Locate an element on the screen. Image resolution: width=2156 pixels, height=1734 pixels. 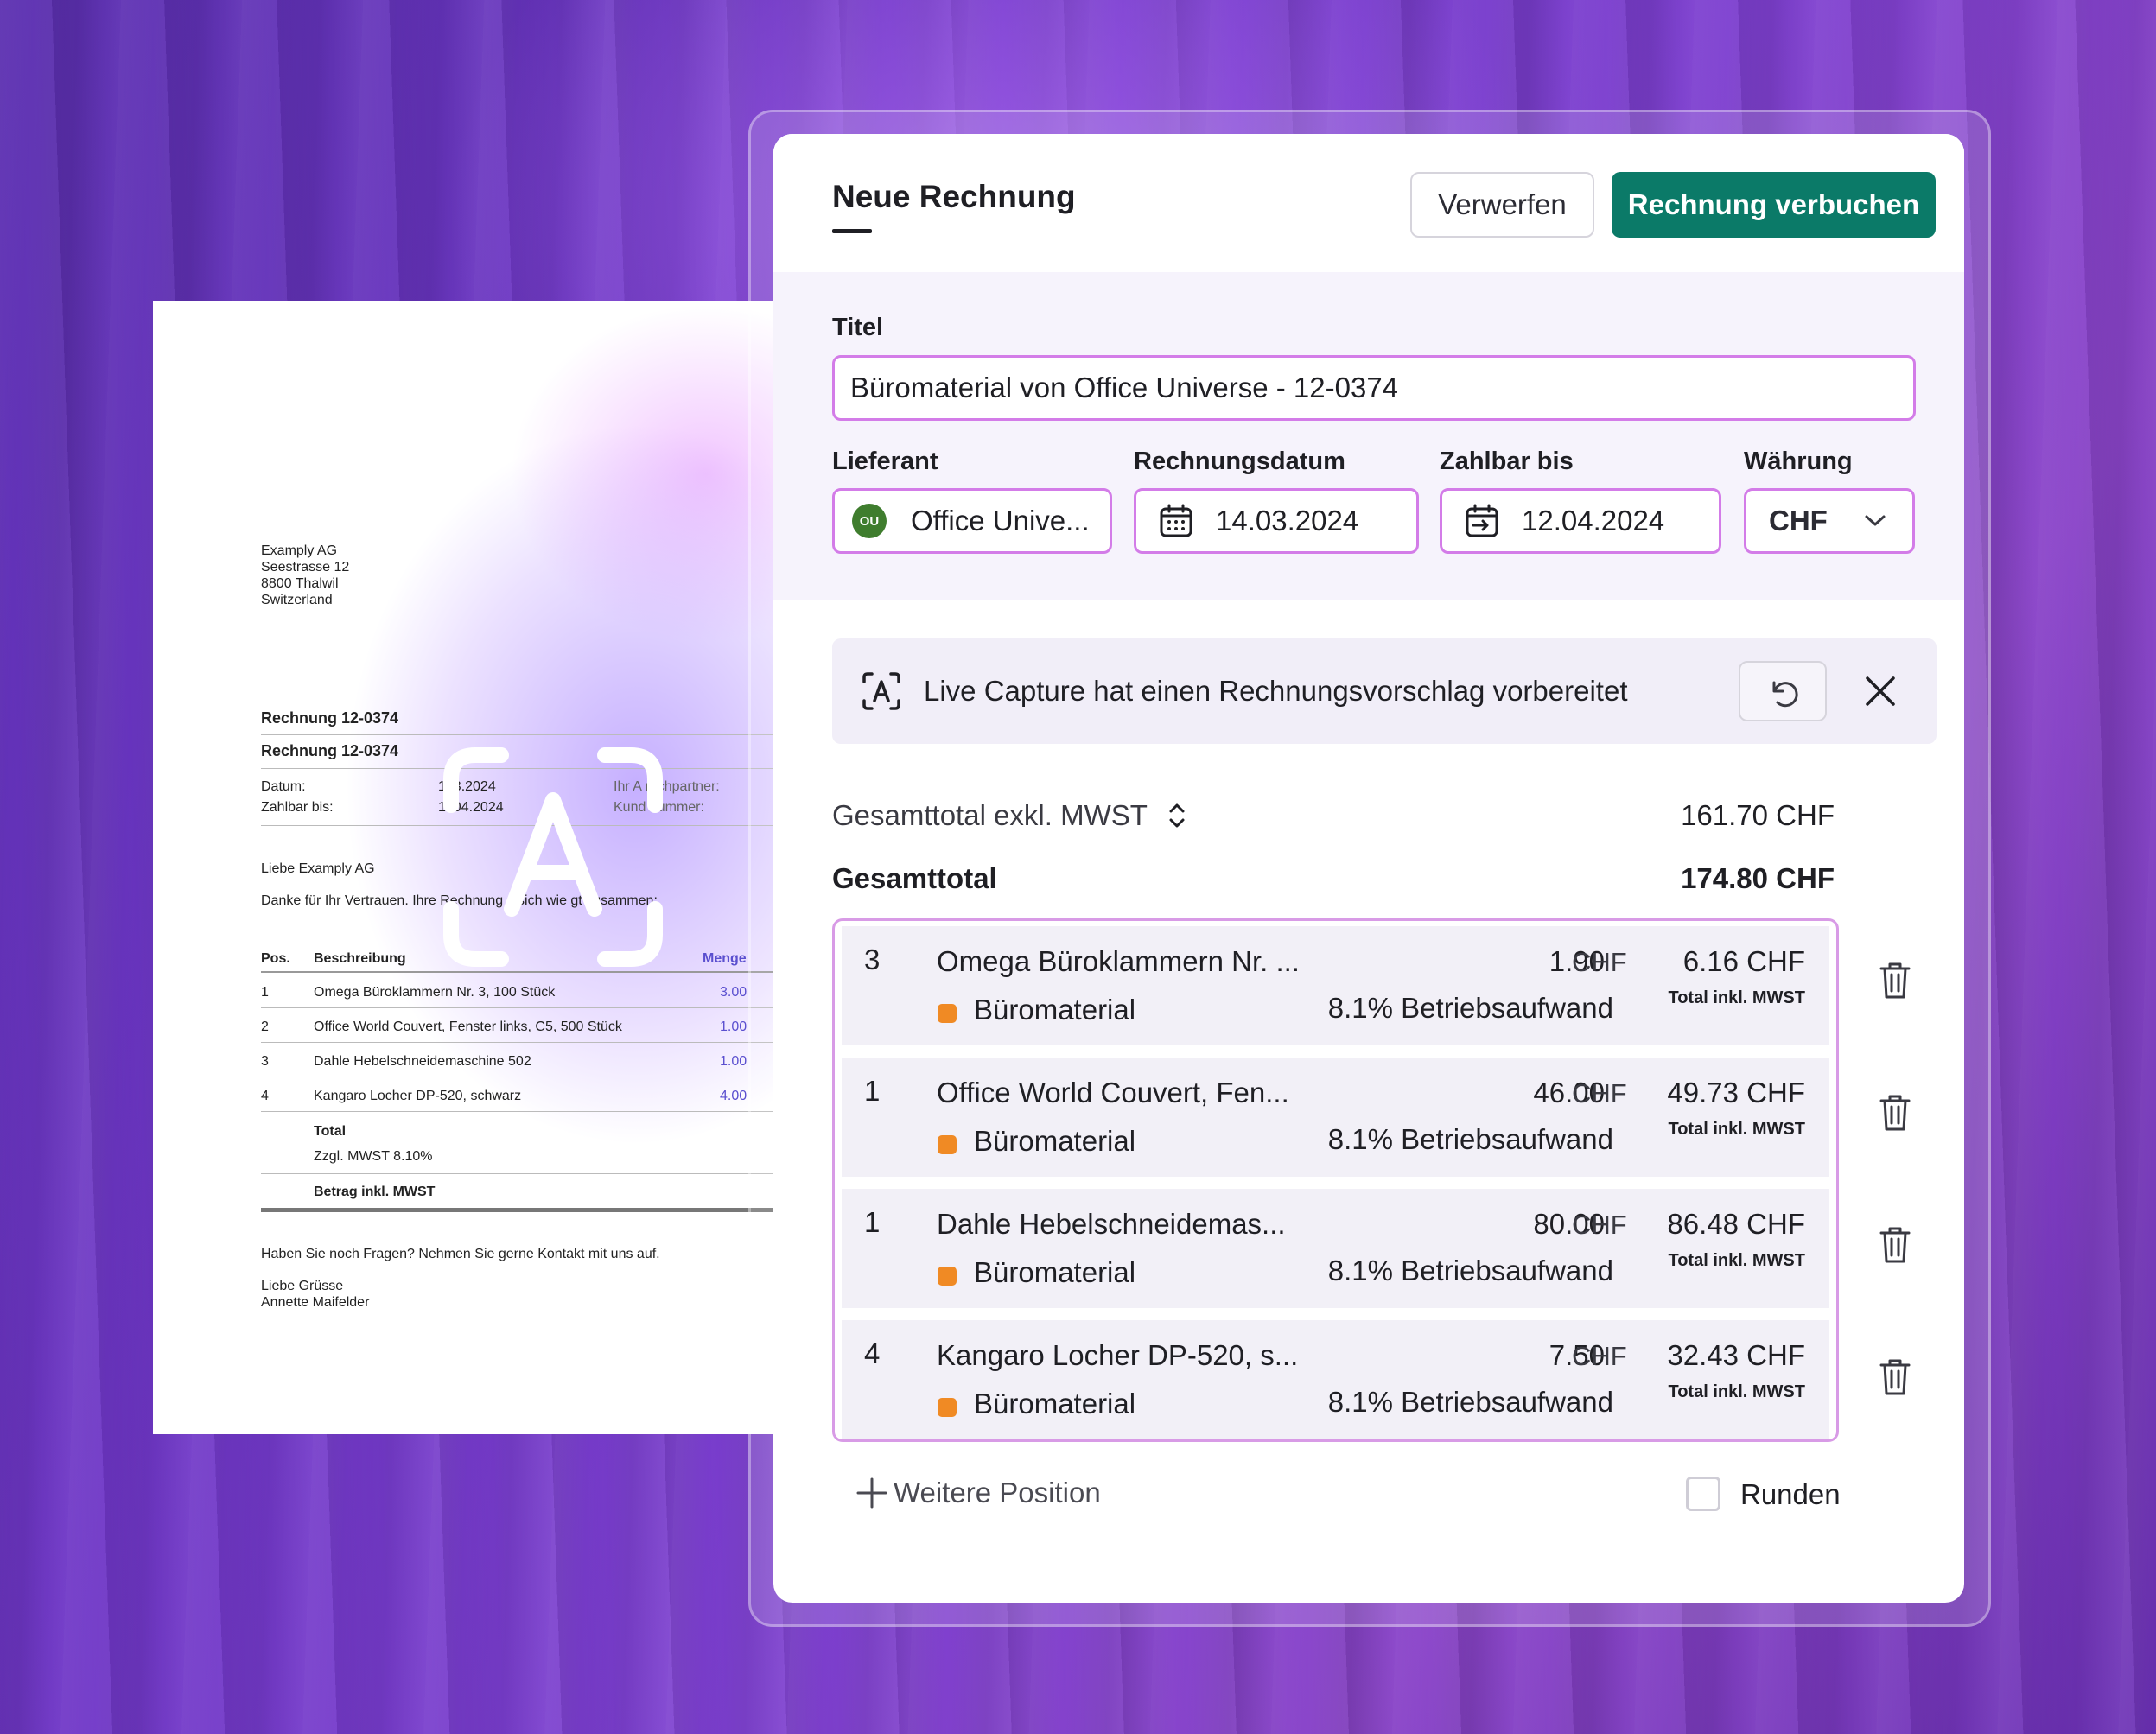
zahlbar-label: Zahlbar bis is located at coordinates (1507, 461).